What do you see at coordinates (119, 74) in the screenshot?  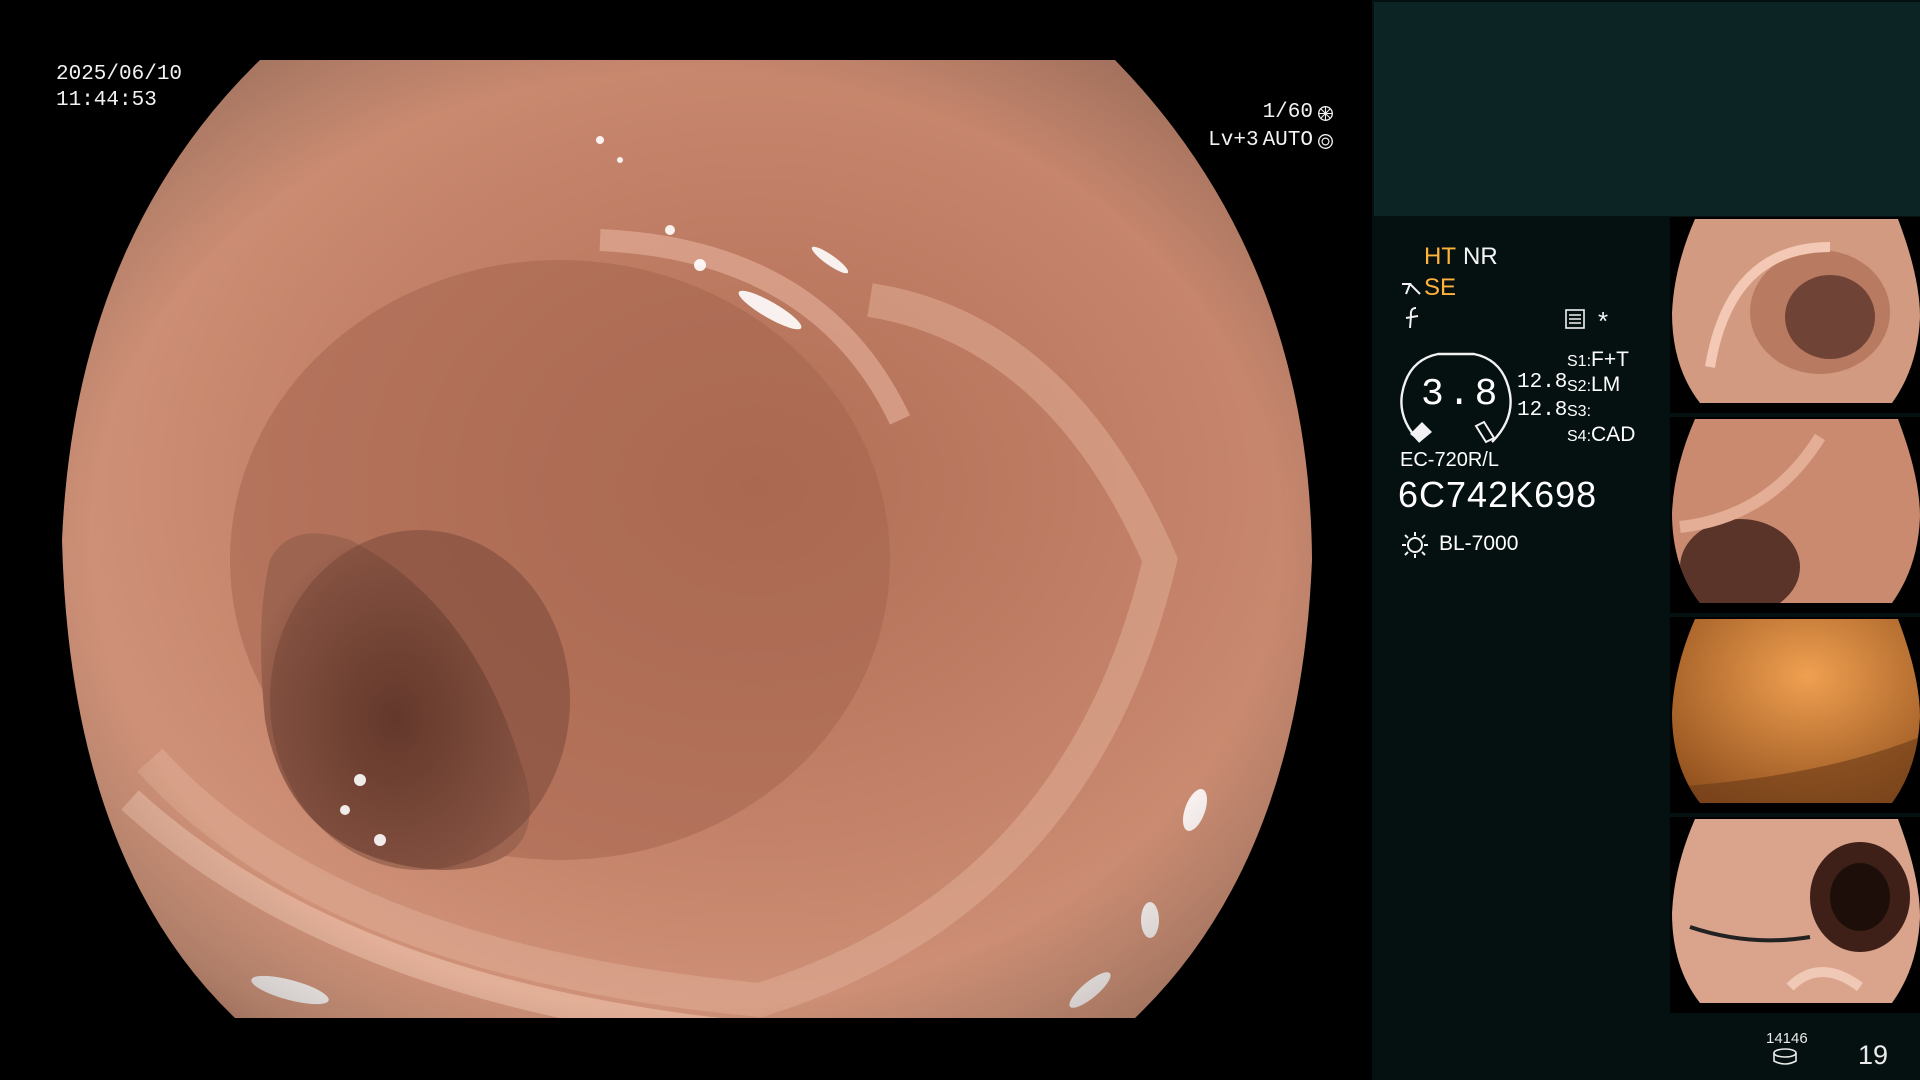 I see `date-text: 2025/06/10` at bounding box center [119, 74].